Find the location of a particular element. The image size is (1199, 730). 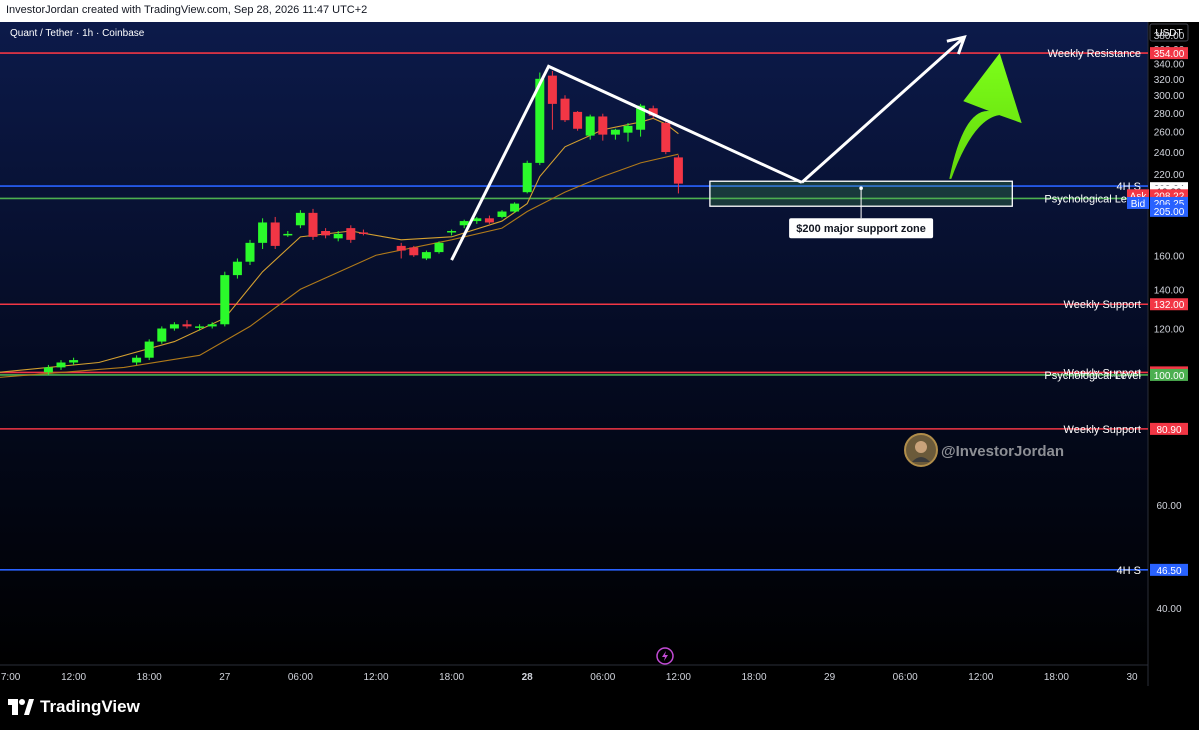

y-tick-label: 40.00 is located at coordinates (1168, 609).